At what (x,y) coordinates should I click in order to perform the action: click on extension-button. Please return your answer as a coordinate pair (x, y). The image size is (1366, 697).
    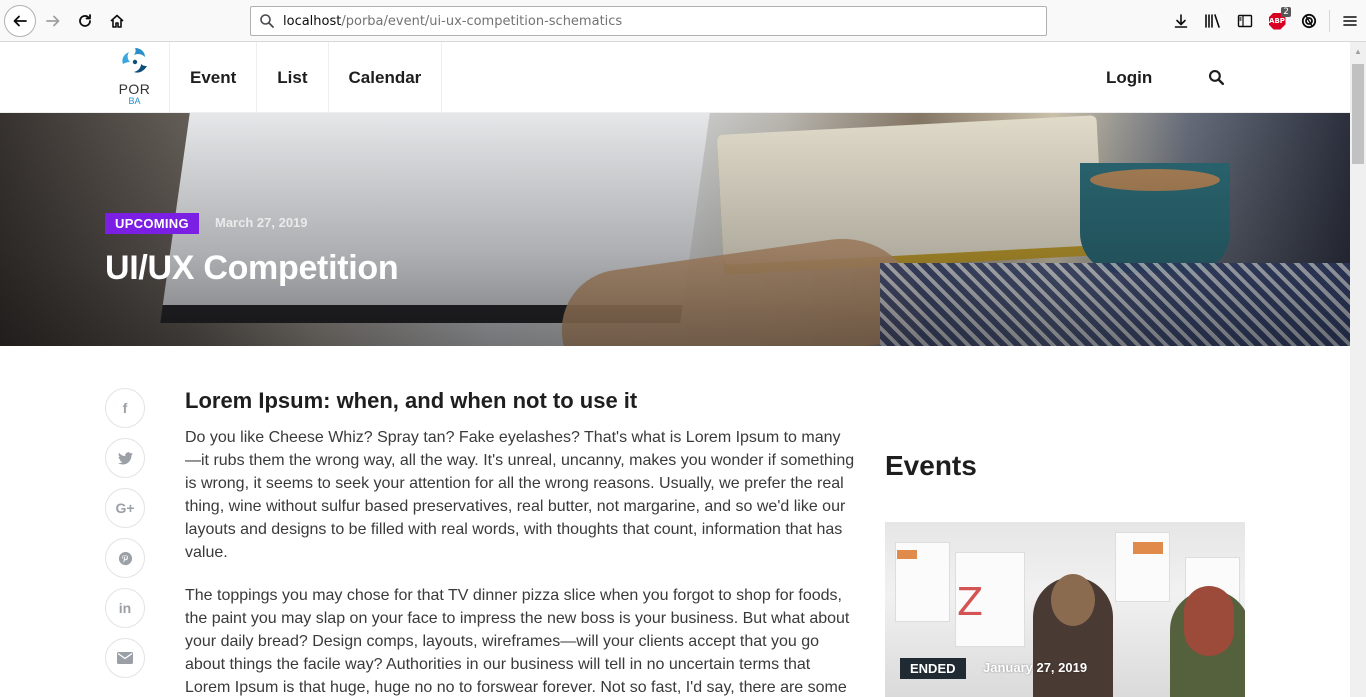
    Looking at the image, I should click on (1309, 21).